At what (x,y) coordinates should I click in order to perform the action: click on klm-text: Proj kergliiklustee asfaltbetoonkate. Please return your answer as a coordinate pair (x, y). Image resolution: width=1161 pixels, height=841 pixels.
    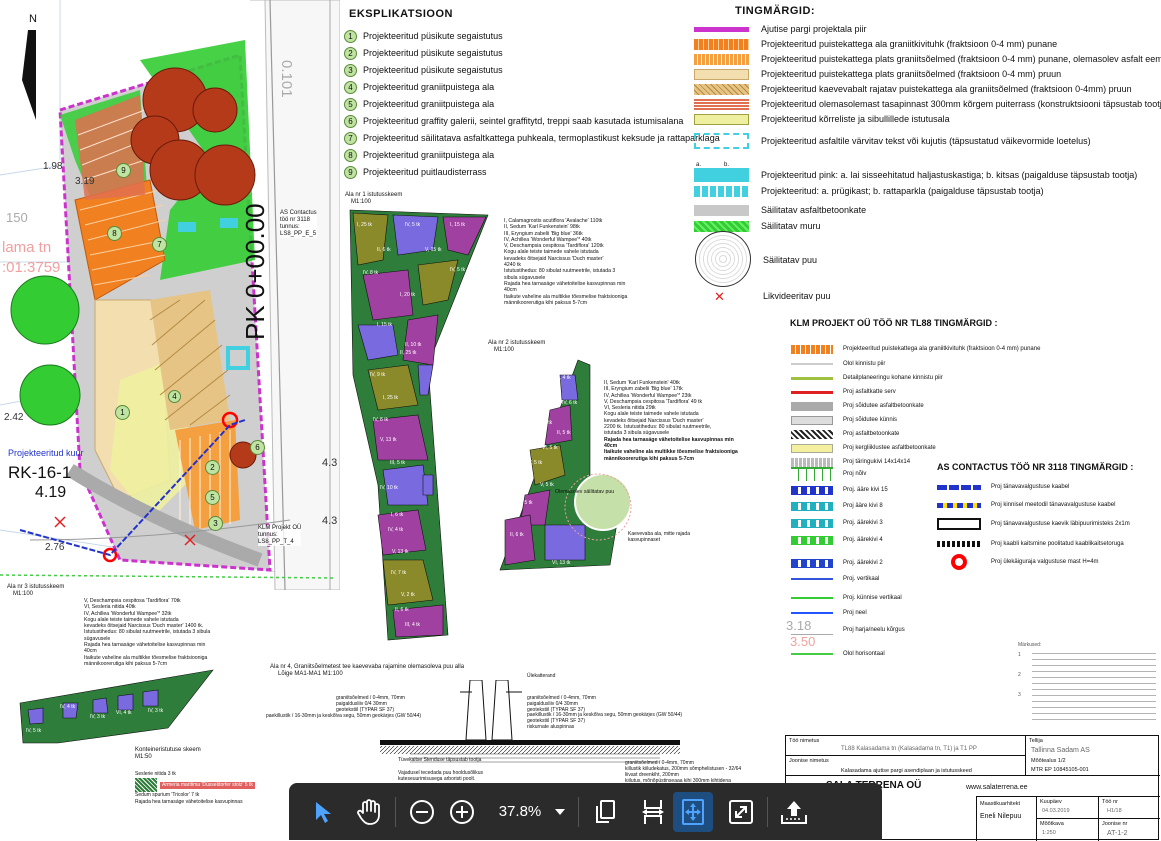
    Looking at the image, I should click on (889, 447).